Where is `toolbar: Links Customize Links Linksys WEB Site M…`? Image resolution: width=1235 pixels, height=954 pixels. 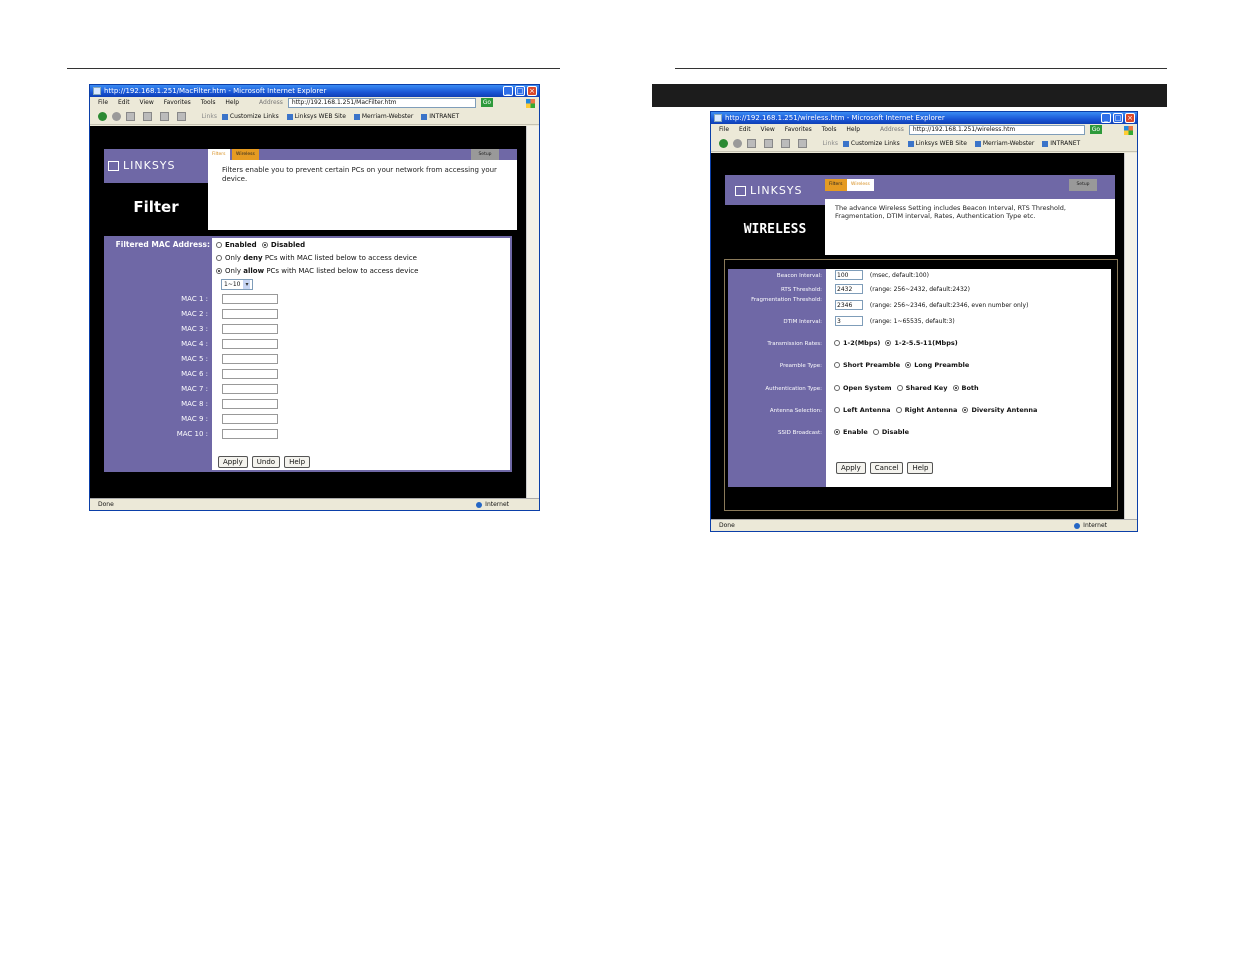
toolbar: Links Customize Links Linksys WEB Site M… is located at coordinates (924, 144).